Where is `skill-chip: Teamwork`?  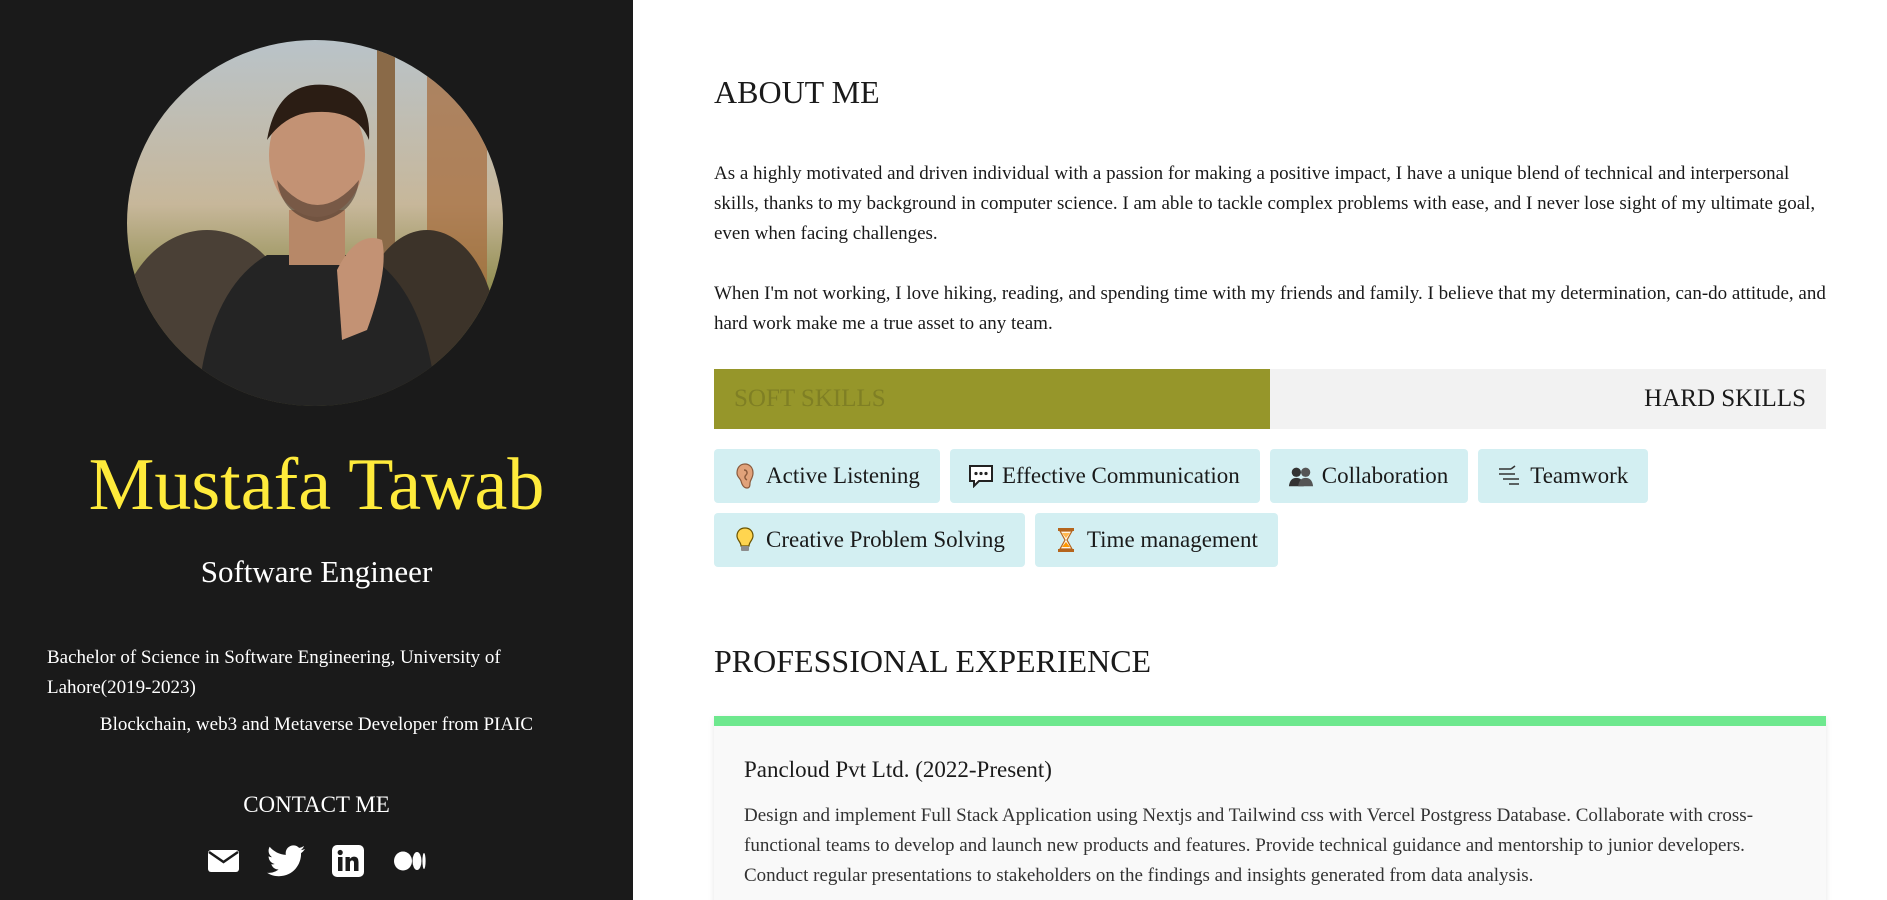
skill-chip: Teamwork is located at coordinates (1563, 476).